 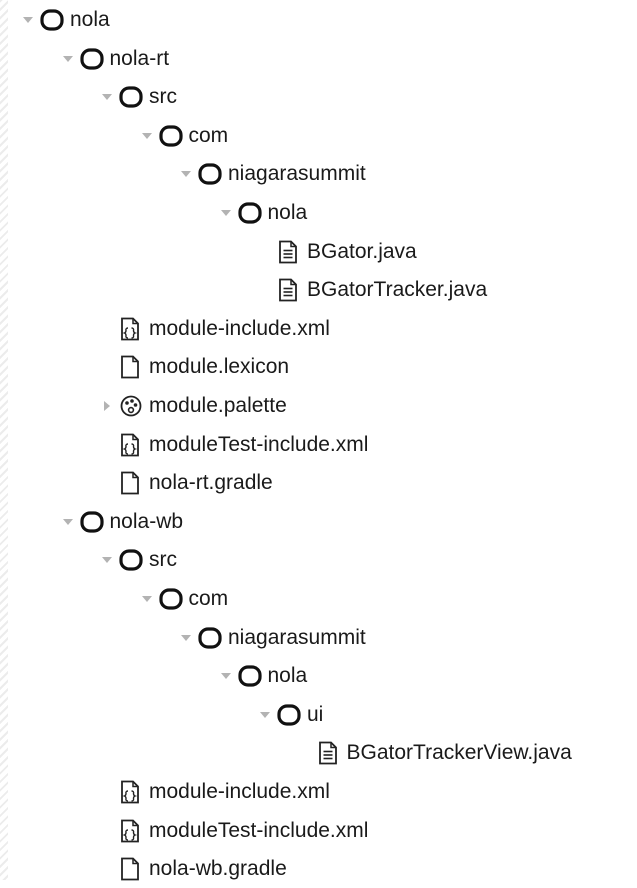 I want to click on tree-row: ui, so click(x=288, y=715).